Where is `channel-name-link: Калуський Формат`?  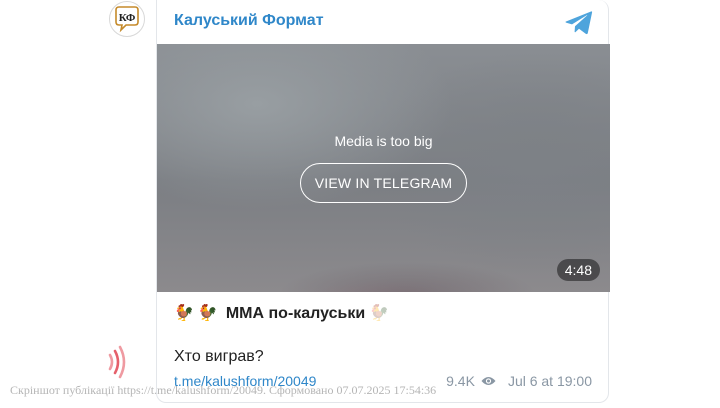 channel-name-link: Калуський Формат is located at coordinates (249, 21).